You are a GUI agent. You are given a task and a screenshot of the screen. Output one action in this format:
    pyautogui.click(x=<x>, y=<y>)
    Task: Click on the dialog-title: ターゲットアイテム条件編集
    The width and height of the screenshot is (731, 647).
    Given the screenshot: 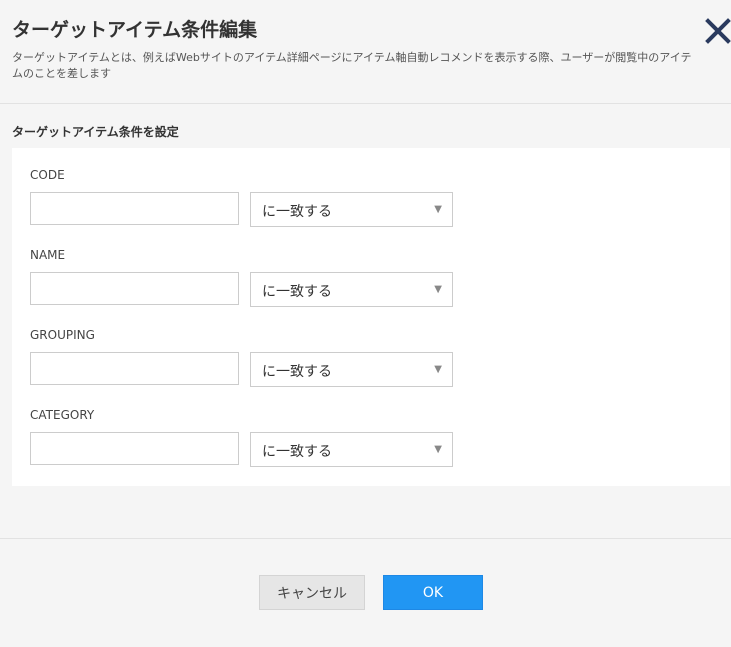 What is the action you would take?
    pyautogui.click(x=135, y=30)
    